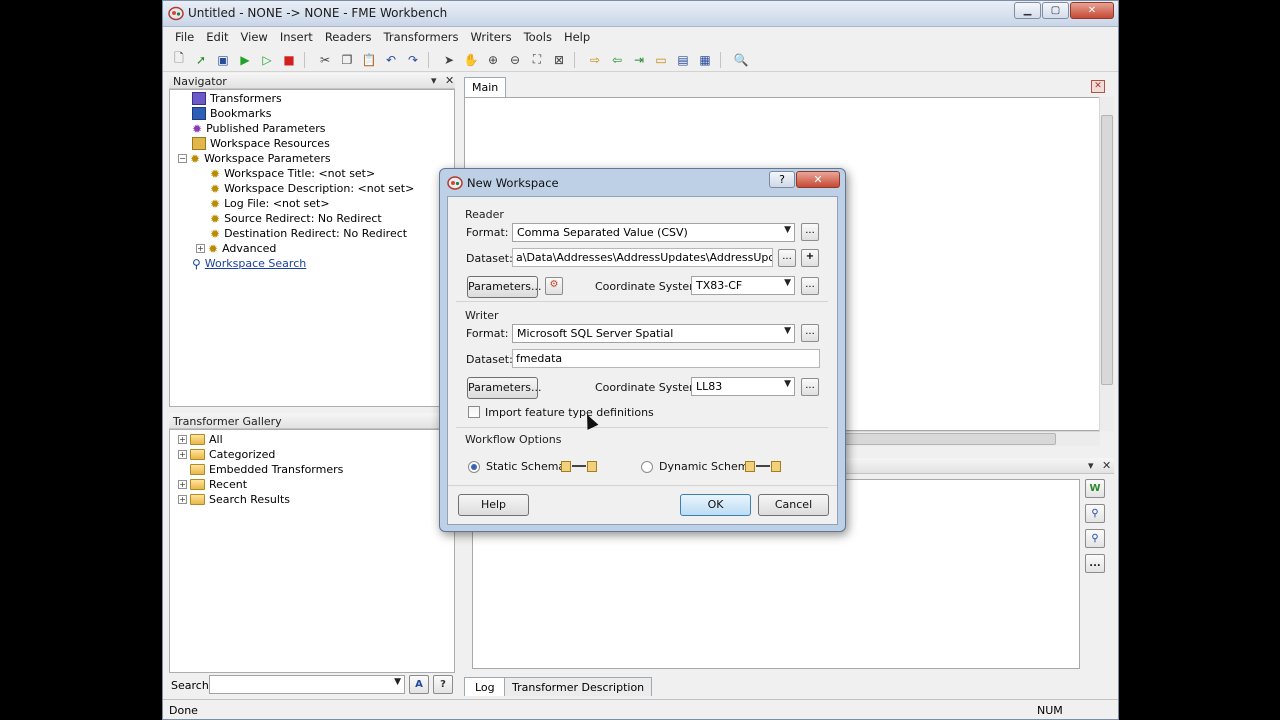 The height and width of the screenshot is (720, 1280). Describe the element at coordinates (647, 467) in the screenshot. I see `dynamic-schema-radio` at that location.